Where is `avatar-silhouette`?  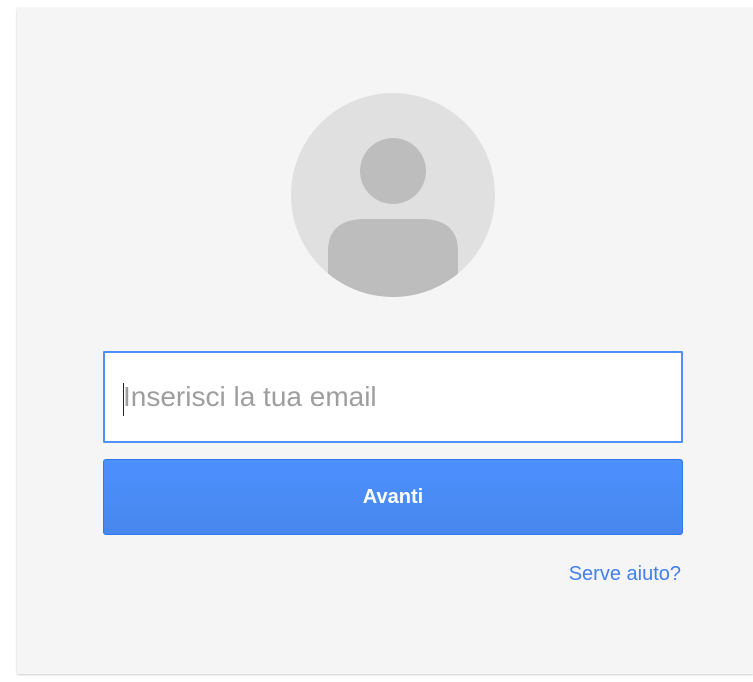
avatar-silhouette is located at coordinates (393, 217).